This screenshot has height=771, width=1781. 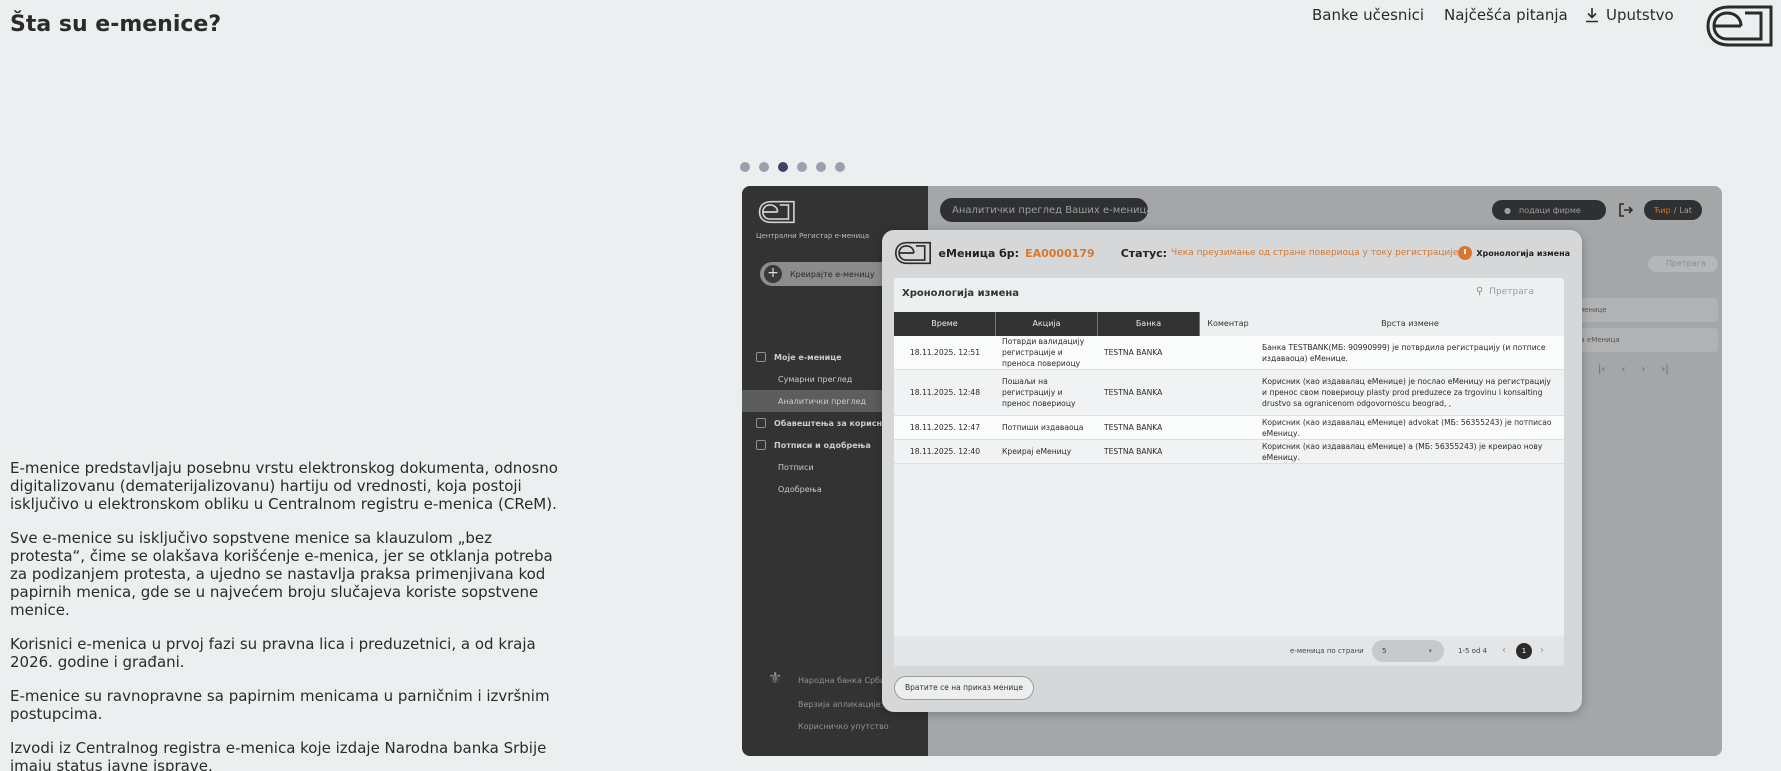 I want to click on status-label: Статус:, so click(x=1144, y=253).